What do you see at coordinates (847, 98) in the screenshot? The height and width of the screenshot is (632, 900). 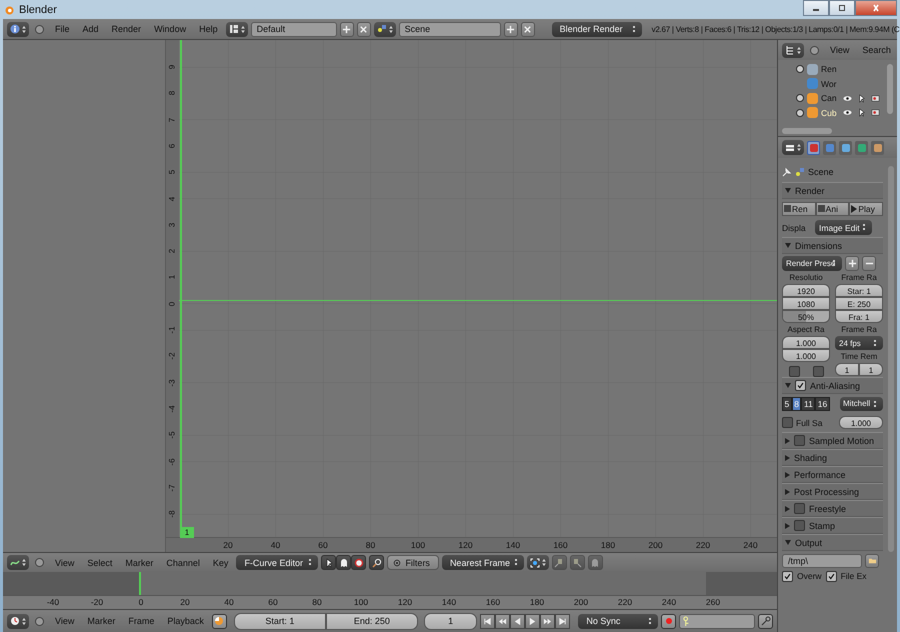 I see `eye-icon` at bounding box center [847, 98].